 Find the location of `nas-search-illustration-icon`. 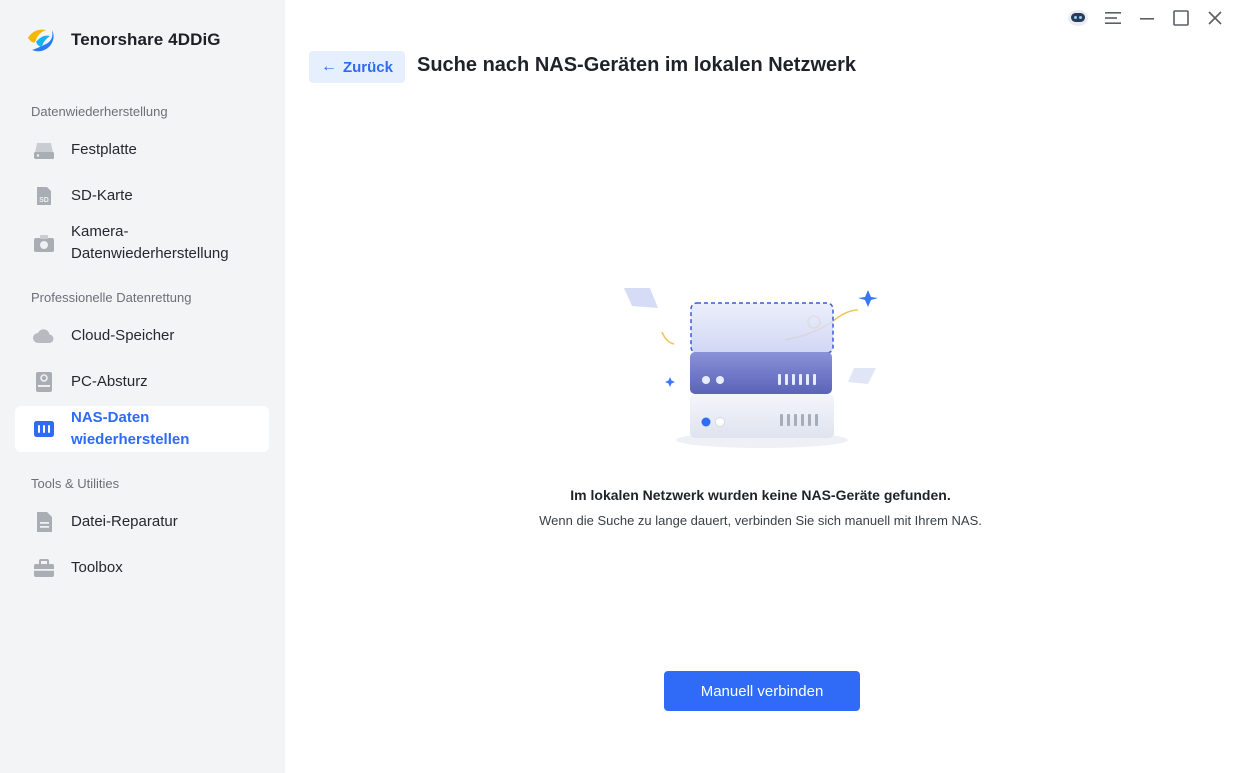

nas-search-illustration-icon is located at coordinates (751, 368).